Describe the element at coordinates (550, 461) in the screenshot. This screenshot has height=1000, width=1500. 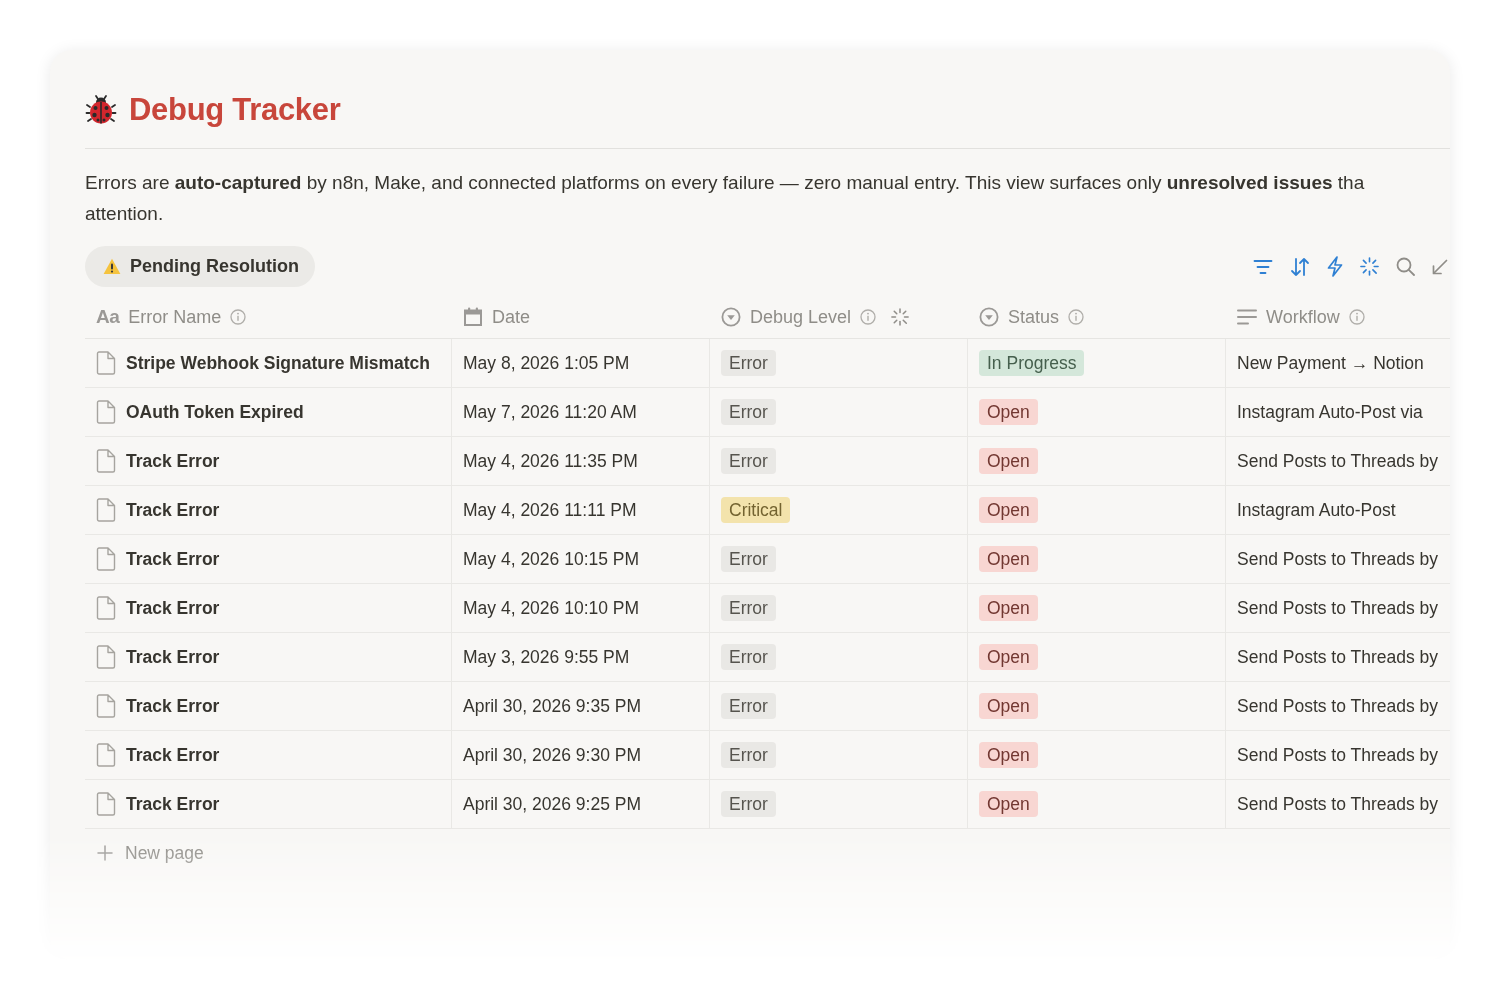
I see `date-text: May 4, 2026 11:35 PM` at that location.